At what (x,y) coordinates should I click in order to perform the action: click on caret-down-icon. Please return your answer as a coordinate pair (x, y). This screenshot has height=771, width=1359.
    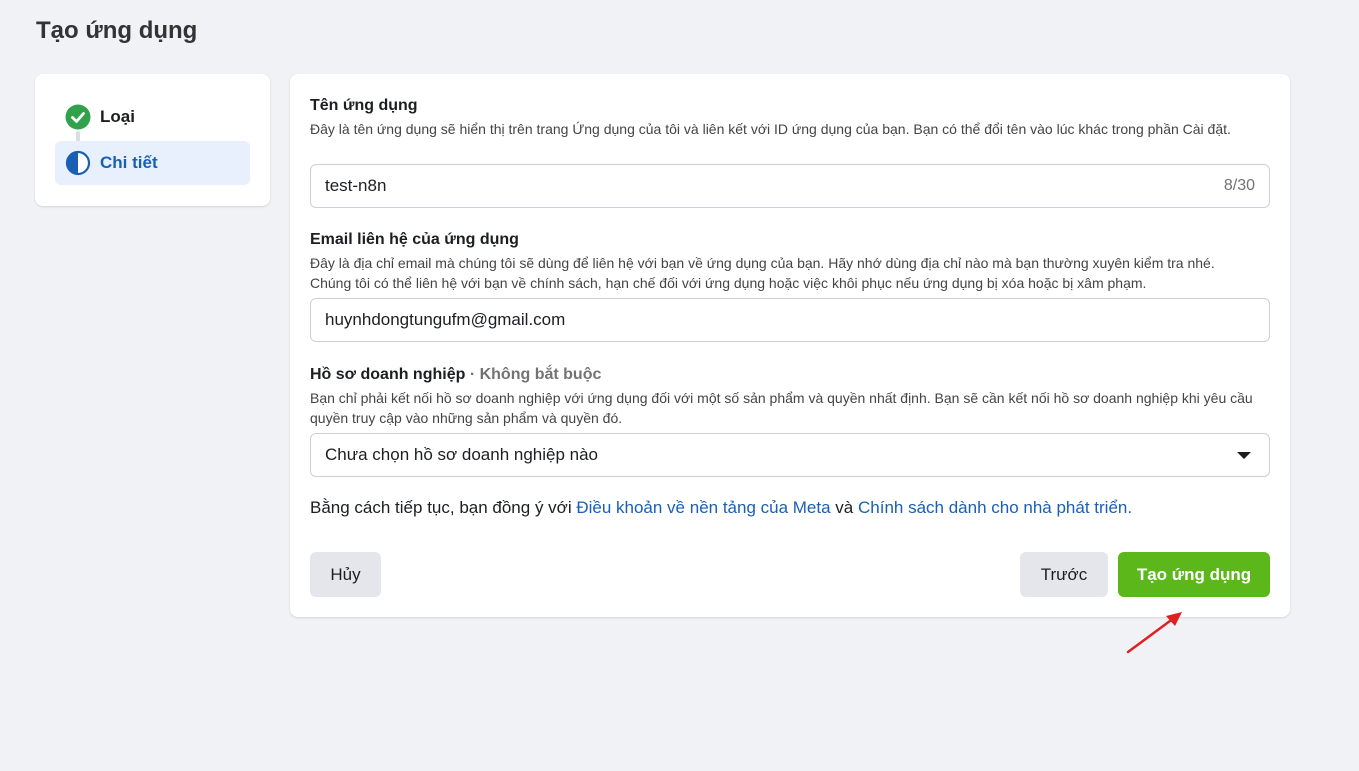
    Looking at the image, I should click on (1244, 455).